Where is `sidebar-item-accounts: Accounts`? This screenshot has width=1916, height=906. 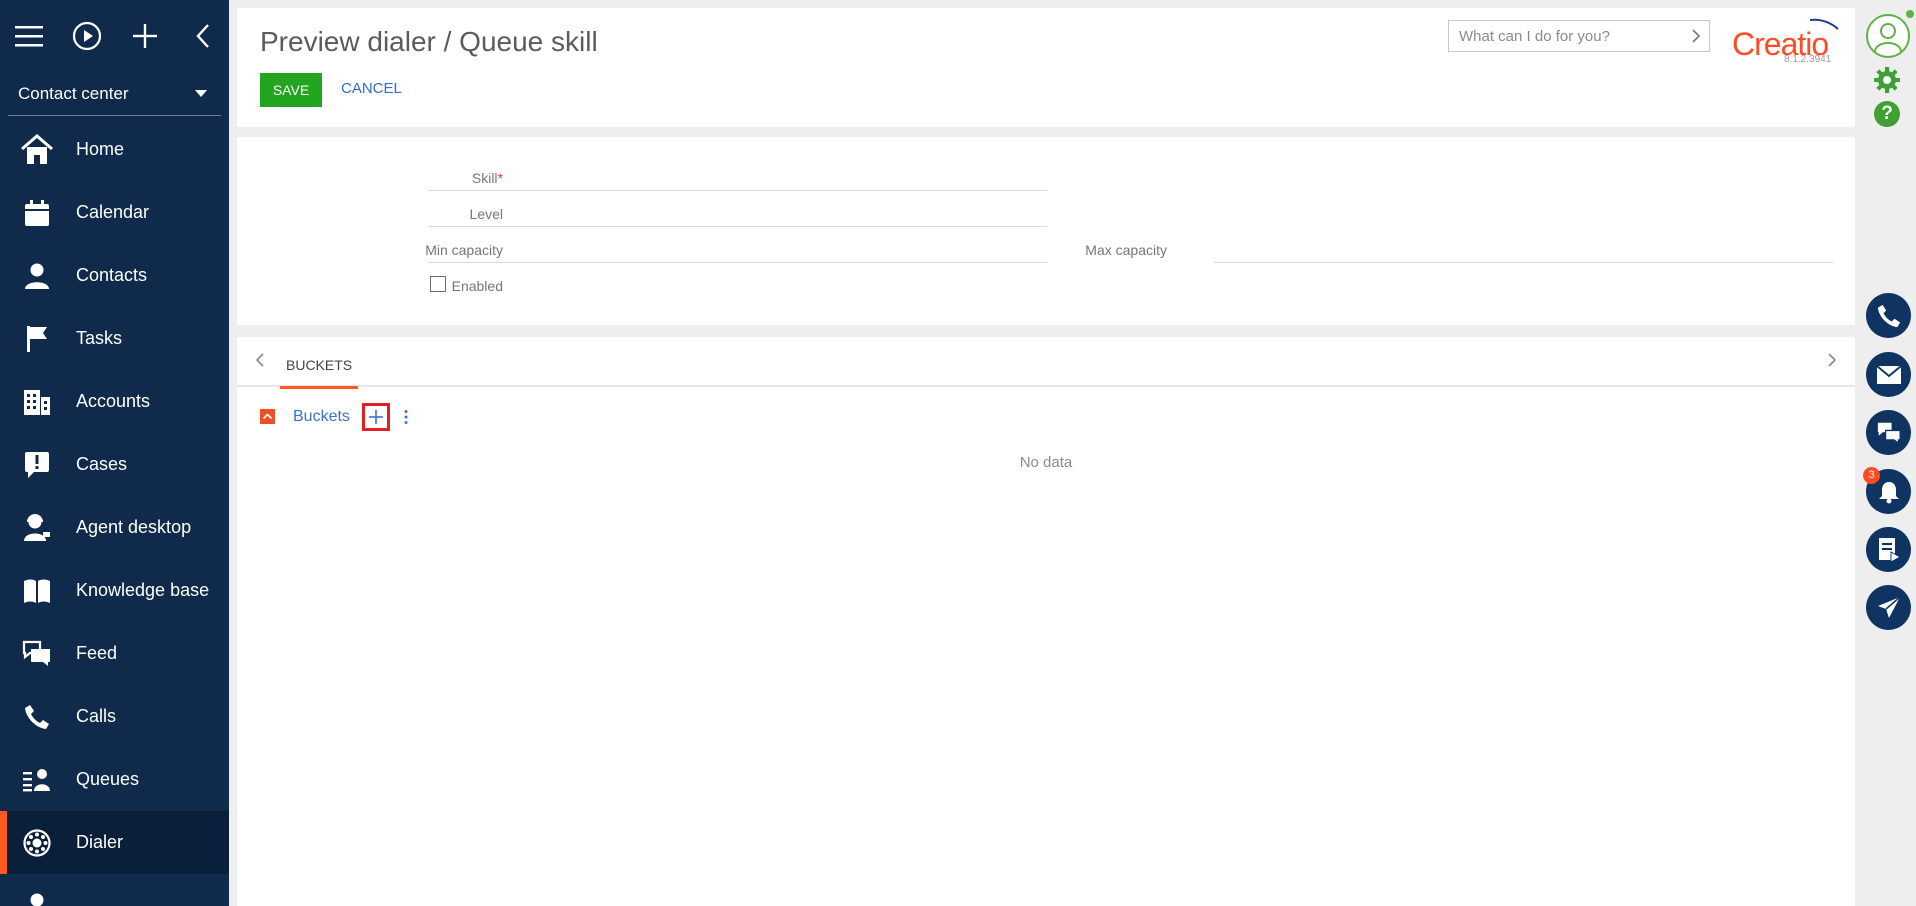 sidebar-item-accounts: Accounts is located at coordinates (114, 401).